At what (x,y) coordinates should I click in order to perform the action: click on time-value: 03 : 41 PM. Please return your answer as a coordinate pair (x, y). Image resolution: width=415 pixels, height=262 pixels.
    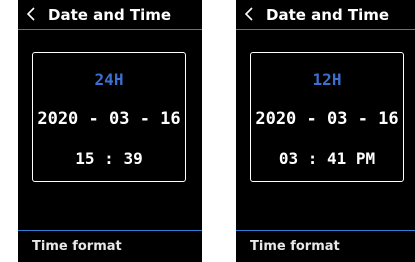
    Looking at the image, I should click on (327, 158).